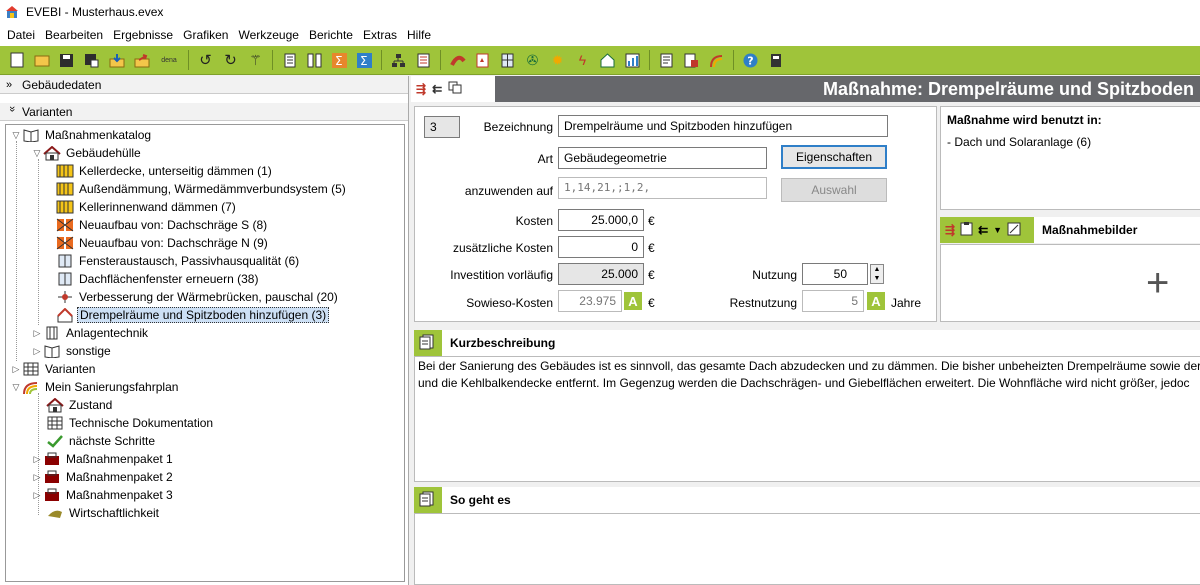  I want to click on list-icon, so click(423, 60).